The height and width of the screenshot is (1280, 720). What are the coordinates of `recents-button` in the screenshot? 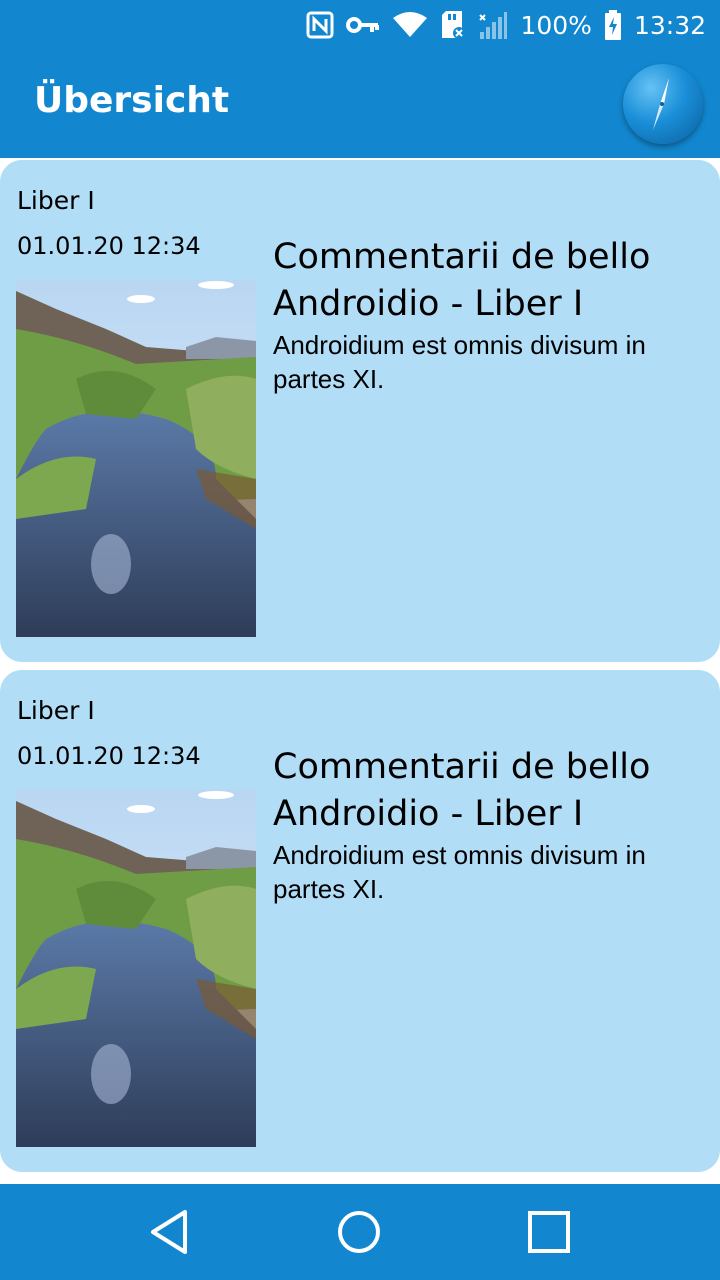 It's located at (549, 1232).